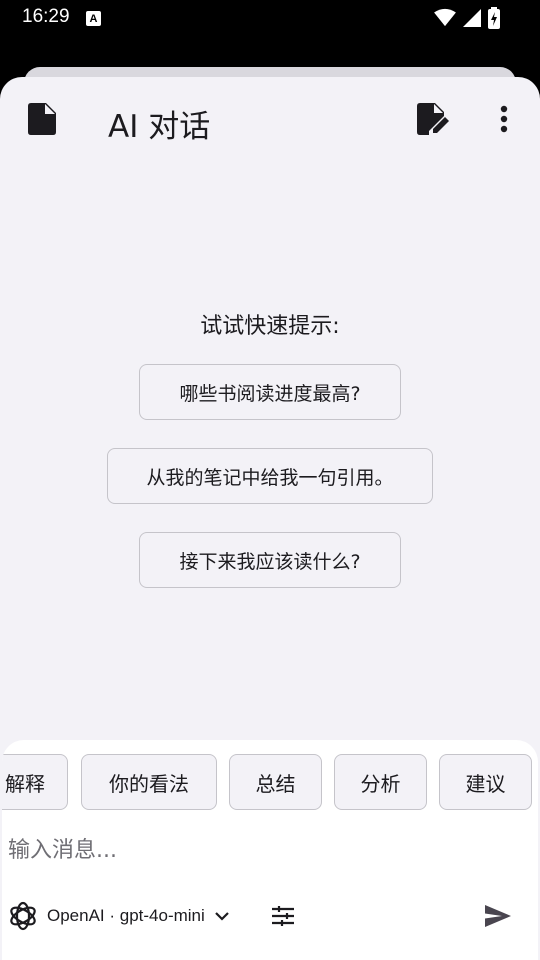 The height and width of the screenshot is (960, 540). Describe the element at coordinates (126, 915) in the screenshot. I see `model-label: OpenAI · gpt-4o-mini` at that location.